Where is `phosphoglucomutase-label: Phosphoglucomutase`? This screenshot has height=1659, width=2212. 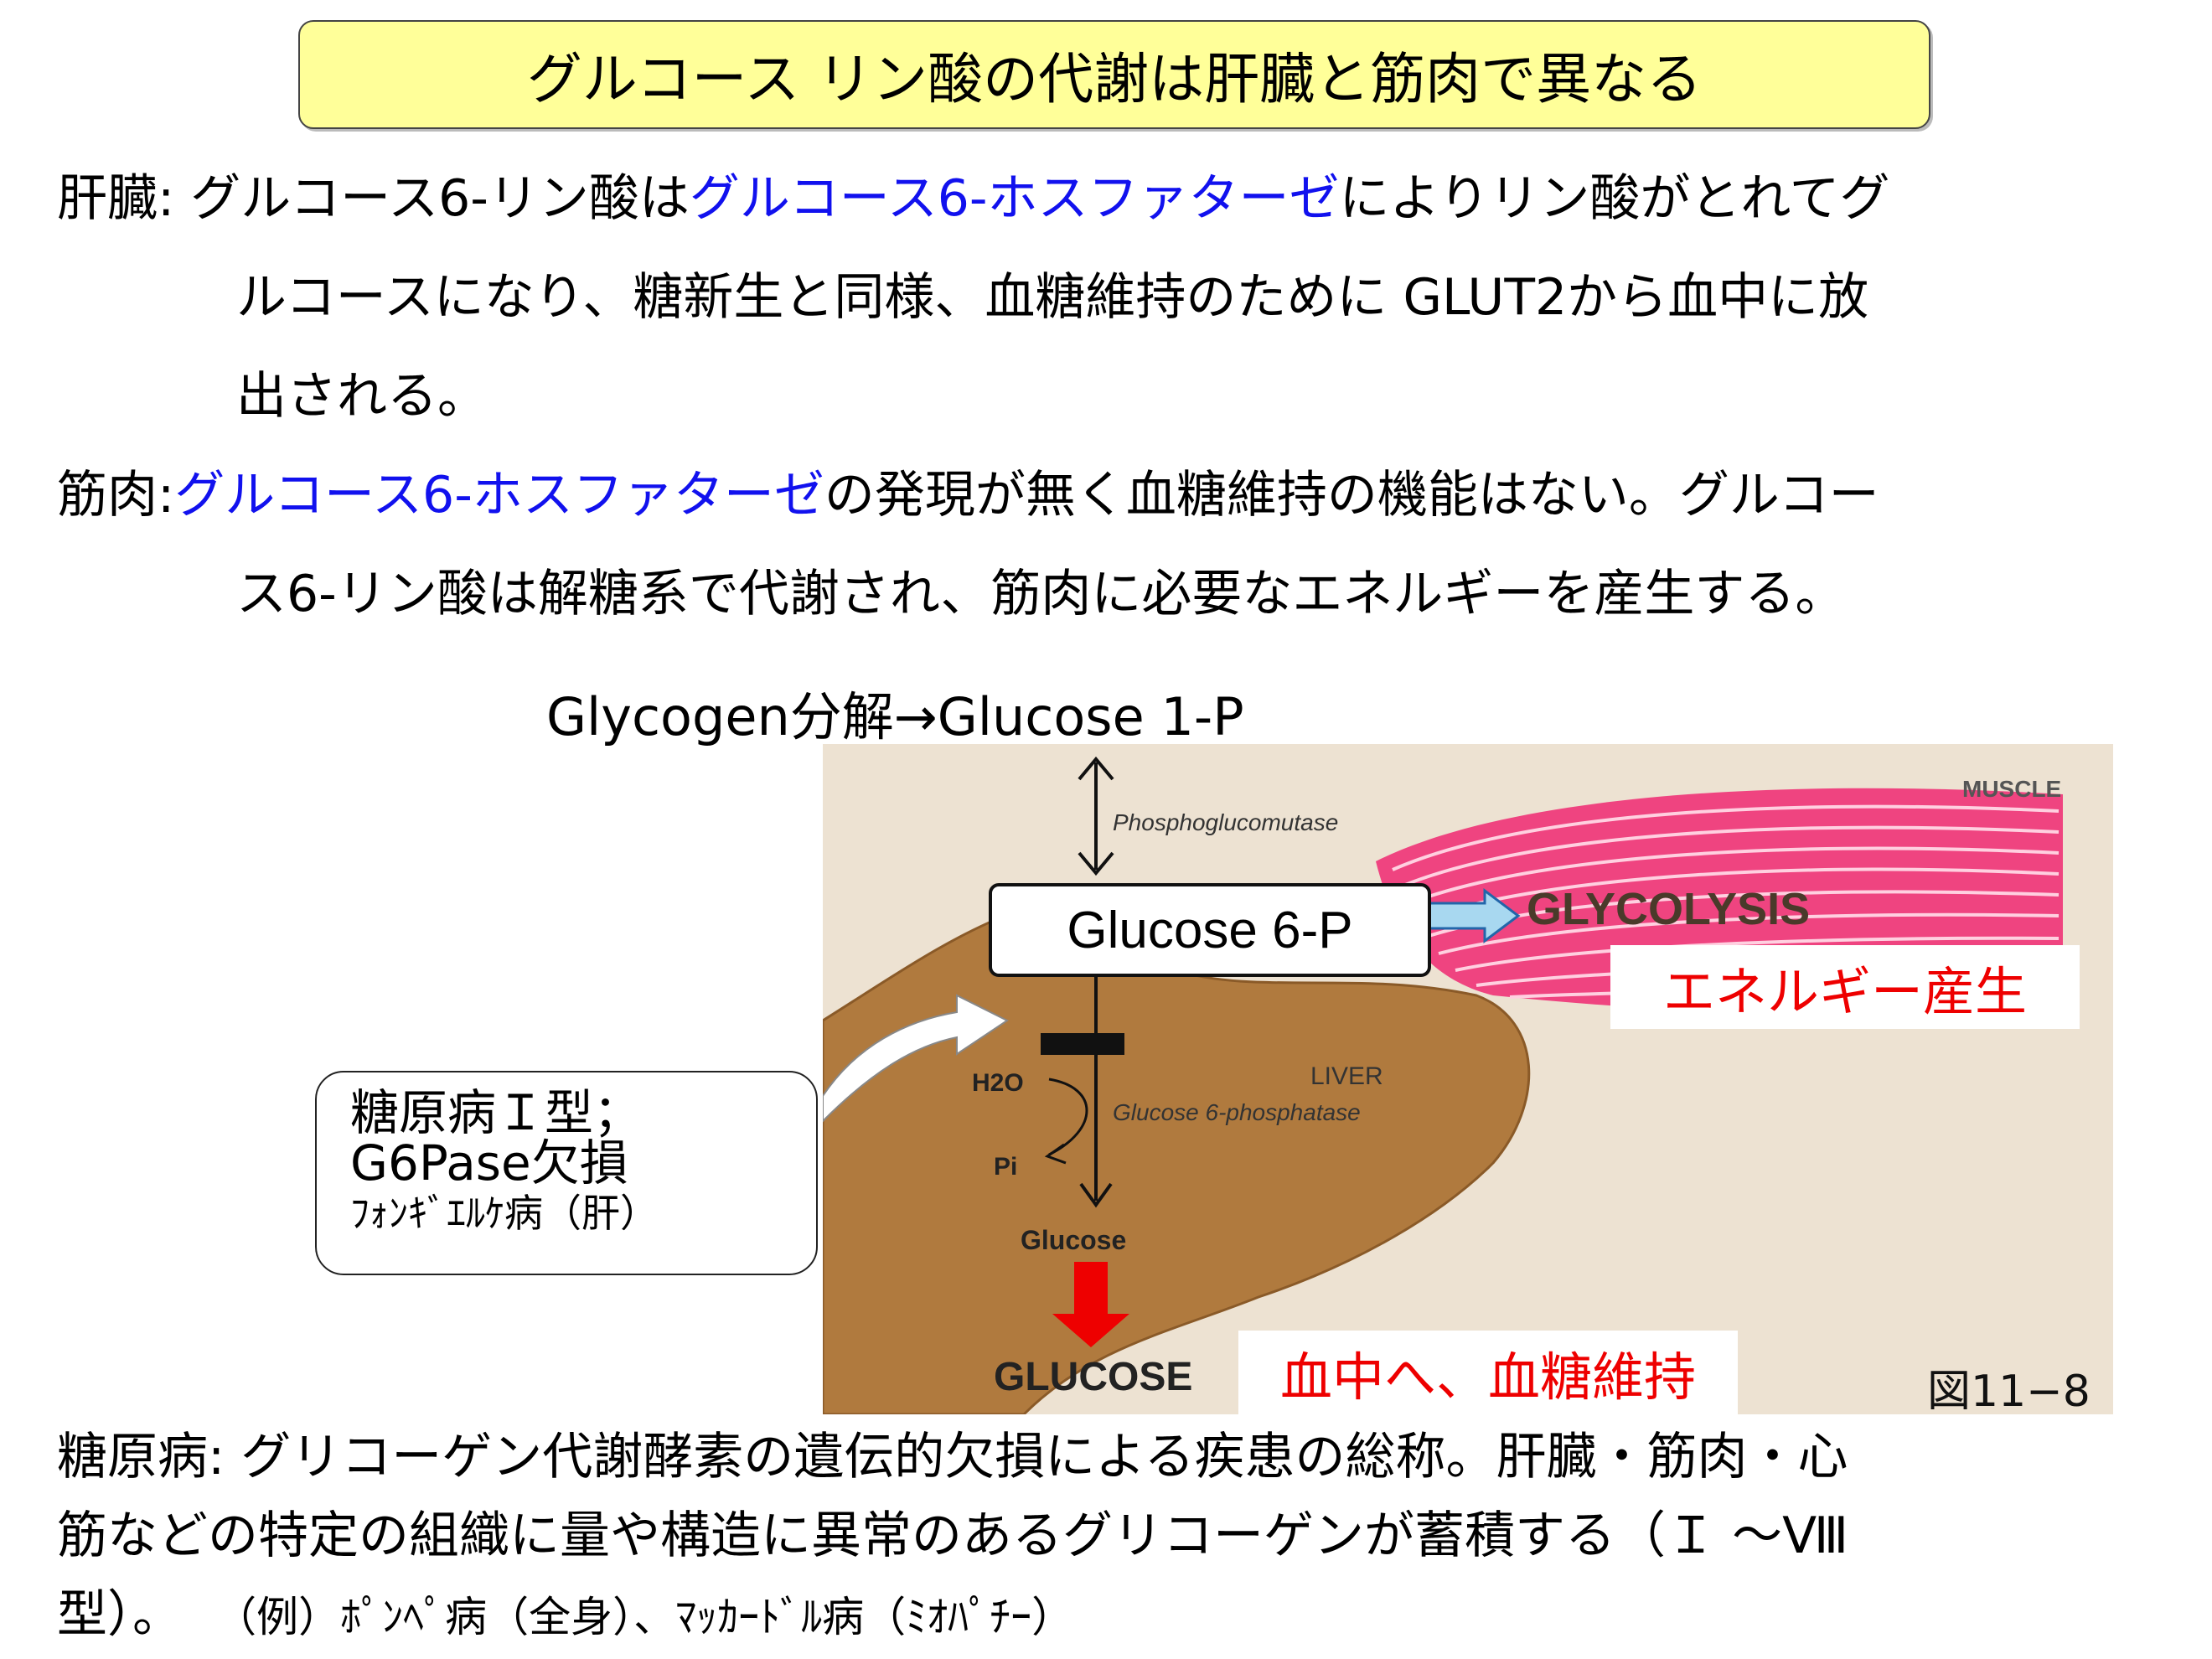
phosphoglucomutase-label: Phosphoglucomutase is located at coordinates (1226, 822).